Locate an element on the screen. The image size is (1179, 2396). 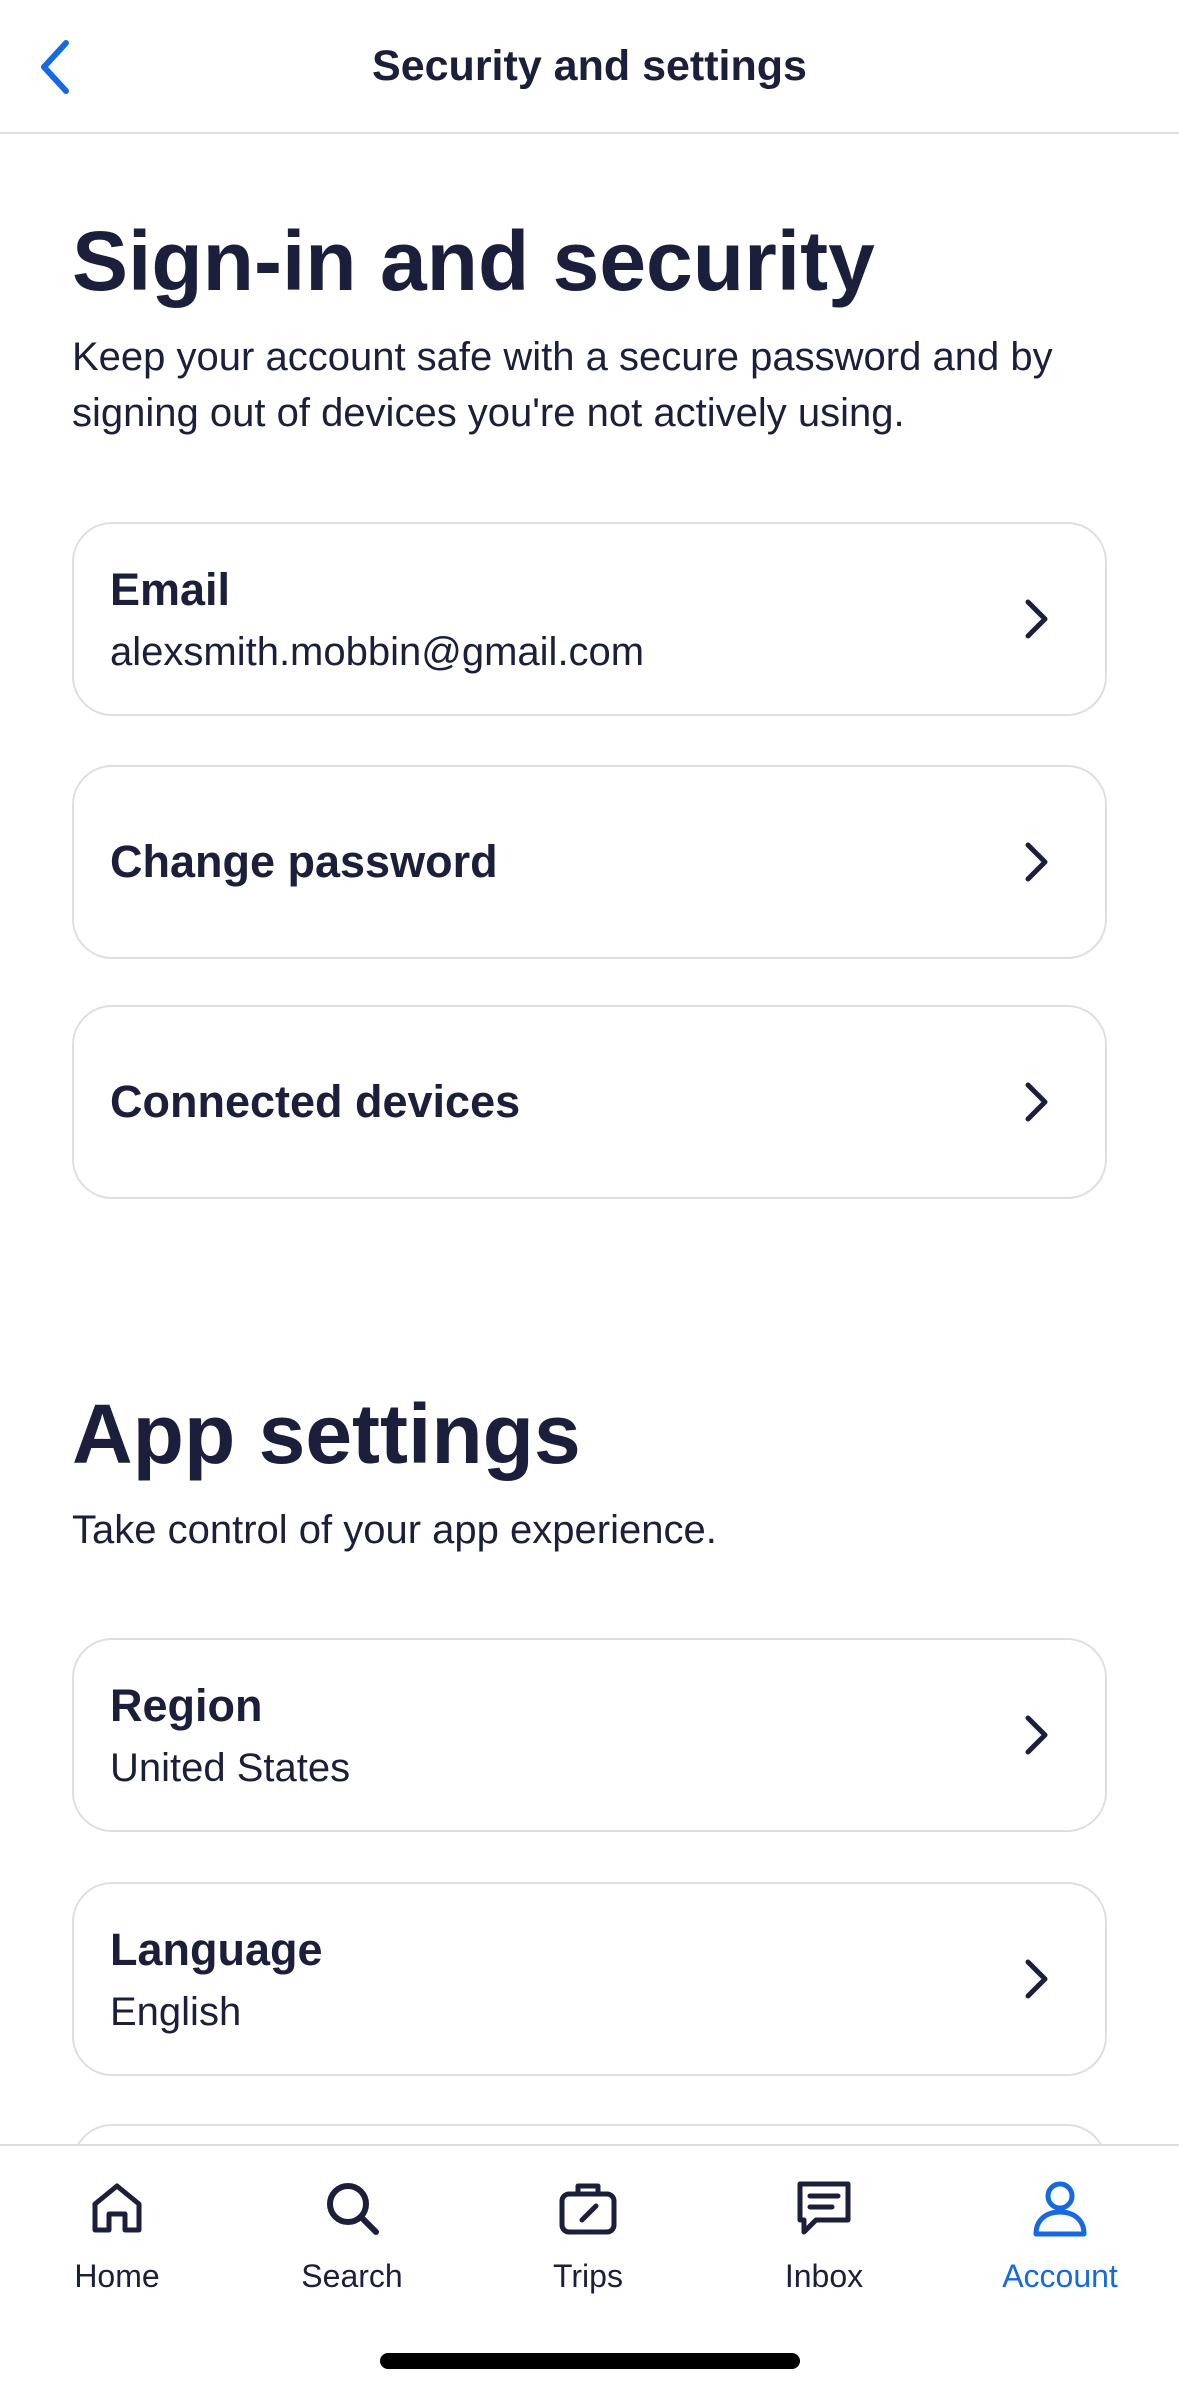
language-label: Language is located at coordinates (216, 1949).